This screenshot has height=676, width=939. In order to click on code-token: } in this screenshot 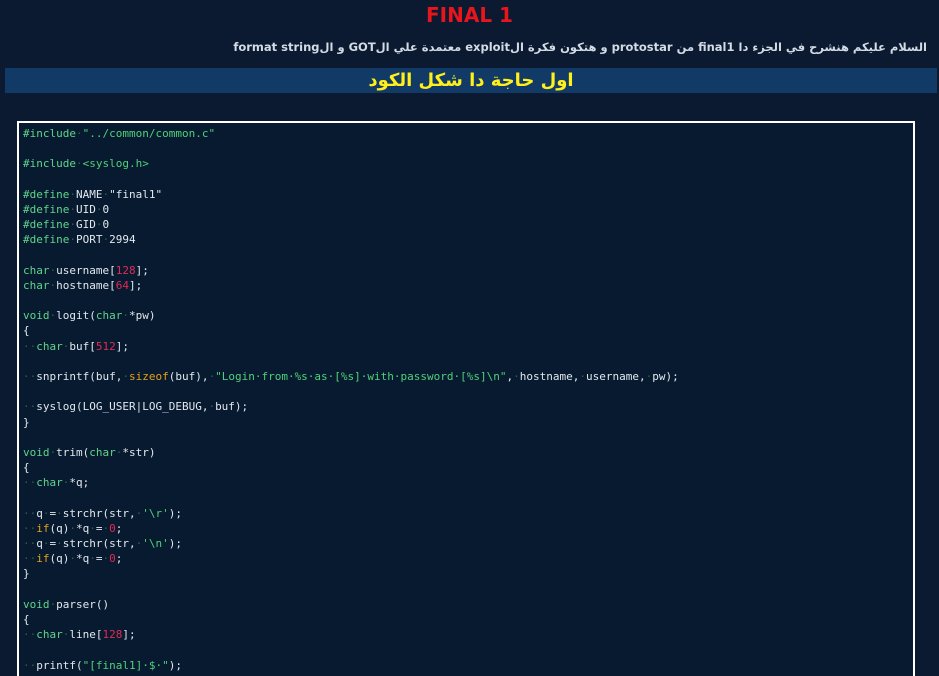, I will do `click(26, 422)`.